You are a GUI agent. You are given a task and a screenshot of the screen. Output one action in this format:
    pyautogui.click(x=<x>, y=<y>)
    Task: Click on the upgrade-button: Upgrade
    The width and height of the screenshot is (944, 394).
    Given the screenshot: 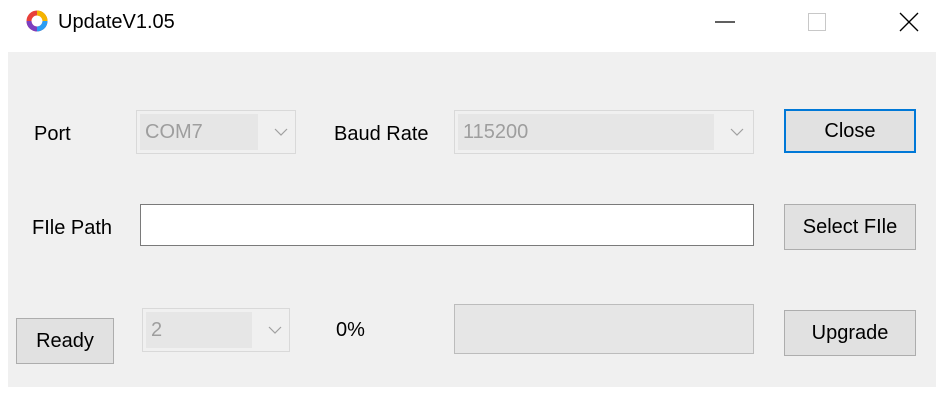 What is the action you would take?
    pyautogui.click(x=850, y=333)
    